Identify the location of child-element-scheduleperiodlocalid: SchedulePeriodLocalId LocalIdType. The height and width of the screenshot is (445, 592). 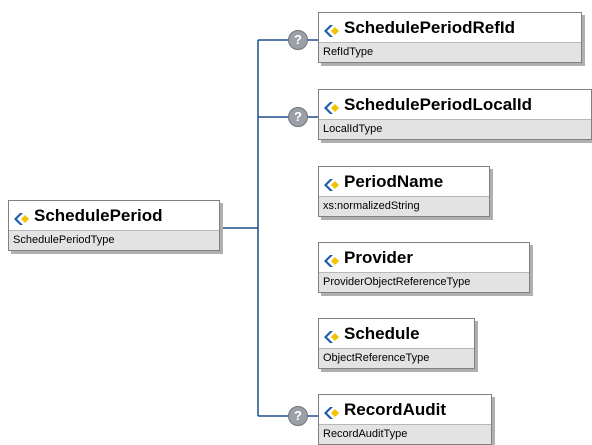
(455, 114).